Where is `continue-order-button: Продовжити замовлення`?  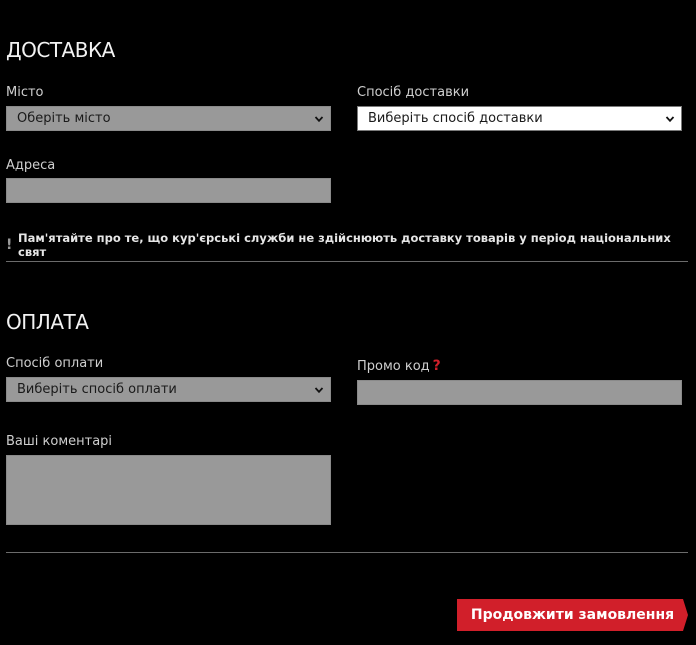 continue-order-button: Продовжити замовлення is located at coordinates (572, 615).